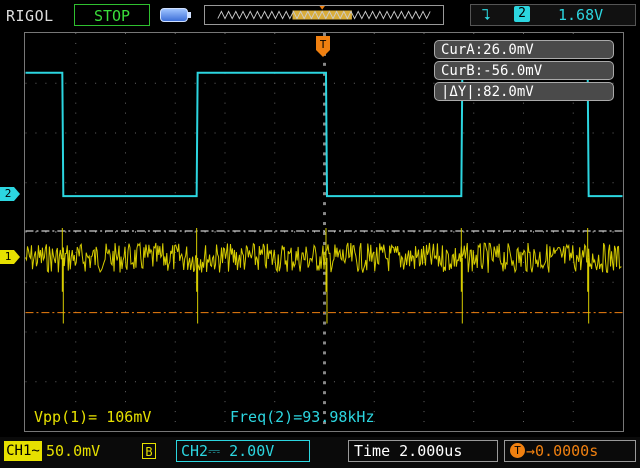 This screenshot has width=640, height=468. Describe the element at coordinates (486, 15) in the screenshot. I see `falling-edge-icon: ⮧` at that location.